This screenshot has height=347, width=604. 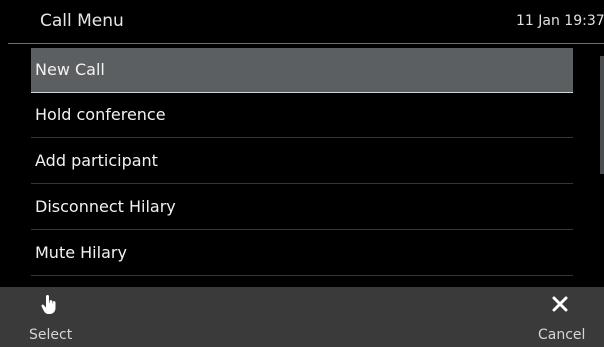 What do you see at coordinates (49, 307) in the screenshot?
I see `hand-pointer-icon` at bounding box center [49, 307].